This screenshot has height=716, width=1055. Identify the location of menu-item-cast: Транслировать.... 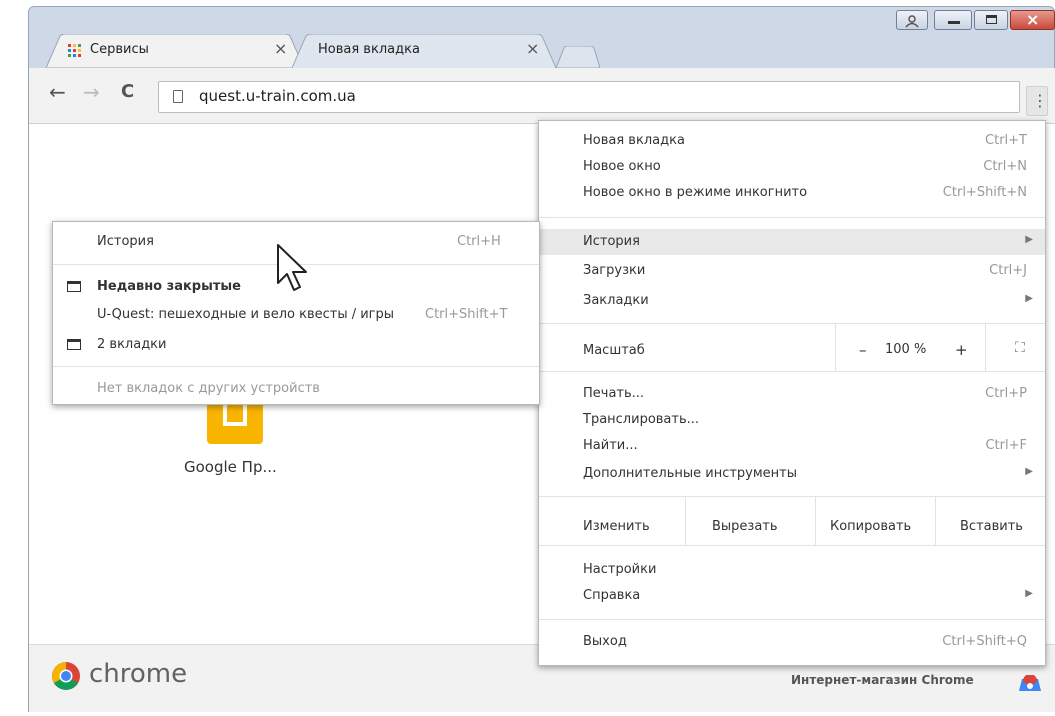
(792, 420).